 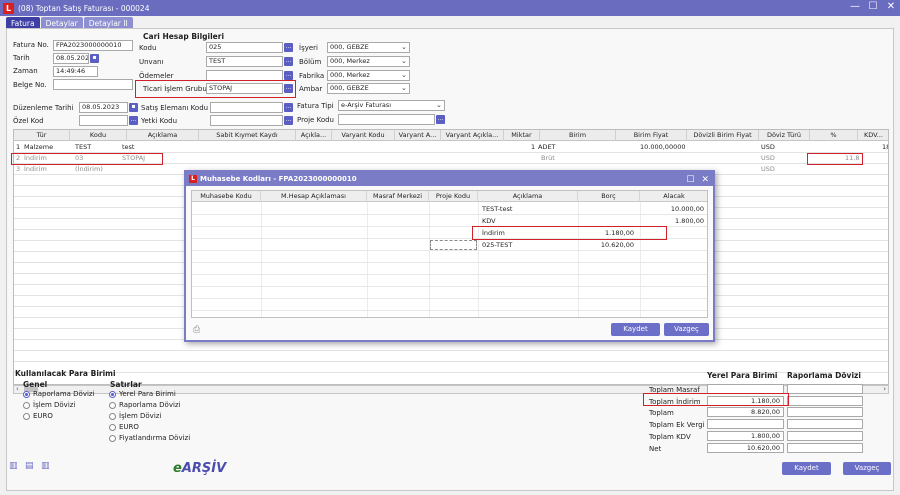 I want to click on highlight-indirim-row, so click(x=87, y=159).